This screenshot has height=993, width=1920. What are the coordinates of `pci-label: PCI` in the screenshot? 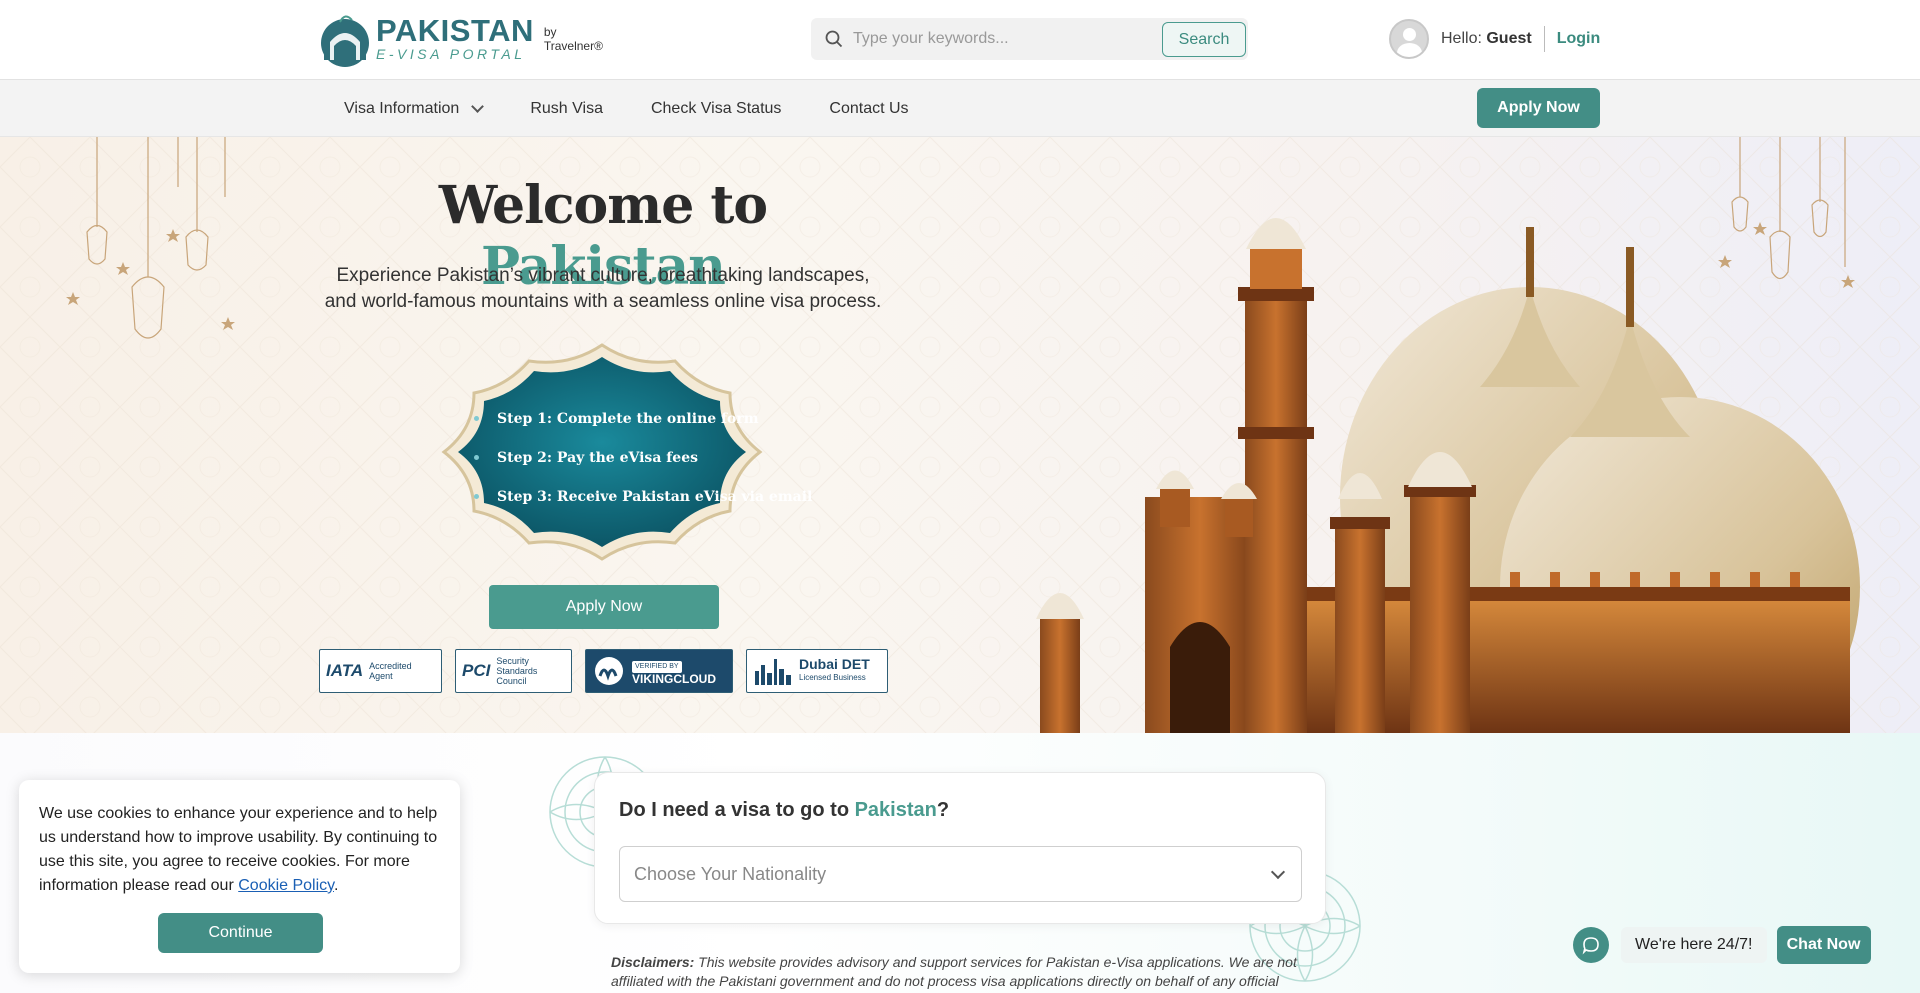 It's located at (476, 670).